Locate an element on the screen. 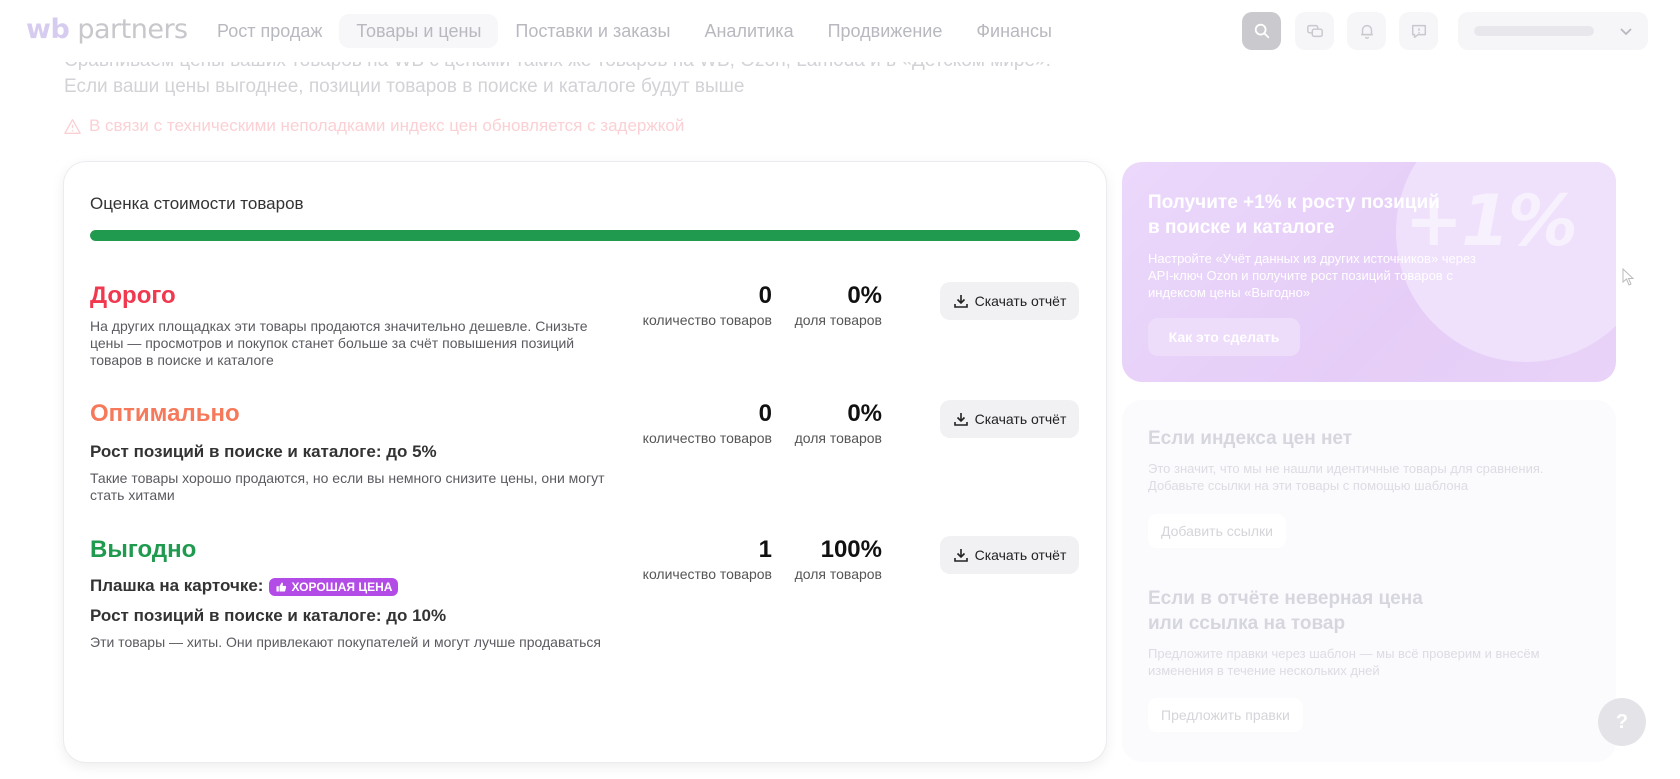  account-name-blurred is located at coordinates (1534, 31).